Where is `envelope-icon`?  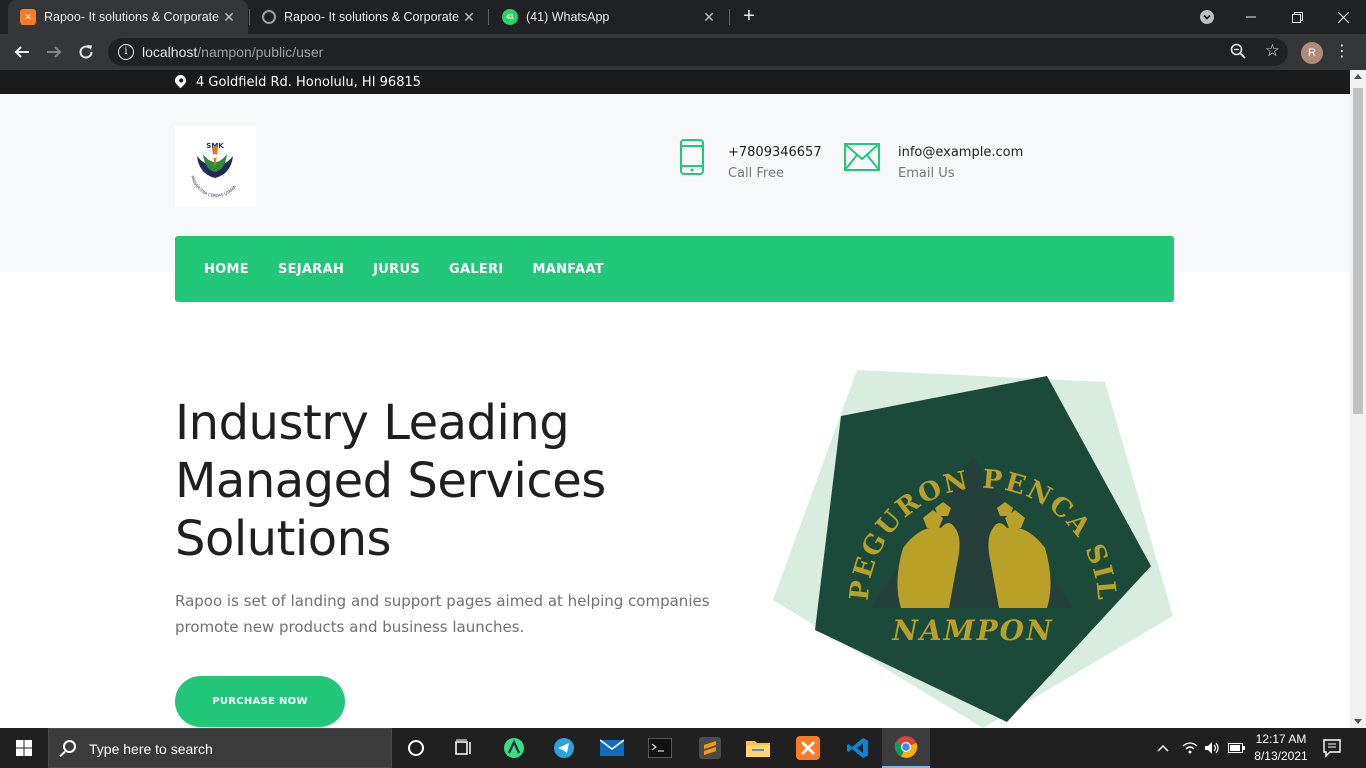 envelope-icon is located at coordinates (862, 157).